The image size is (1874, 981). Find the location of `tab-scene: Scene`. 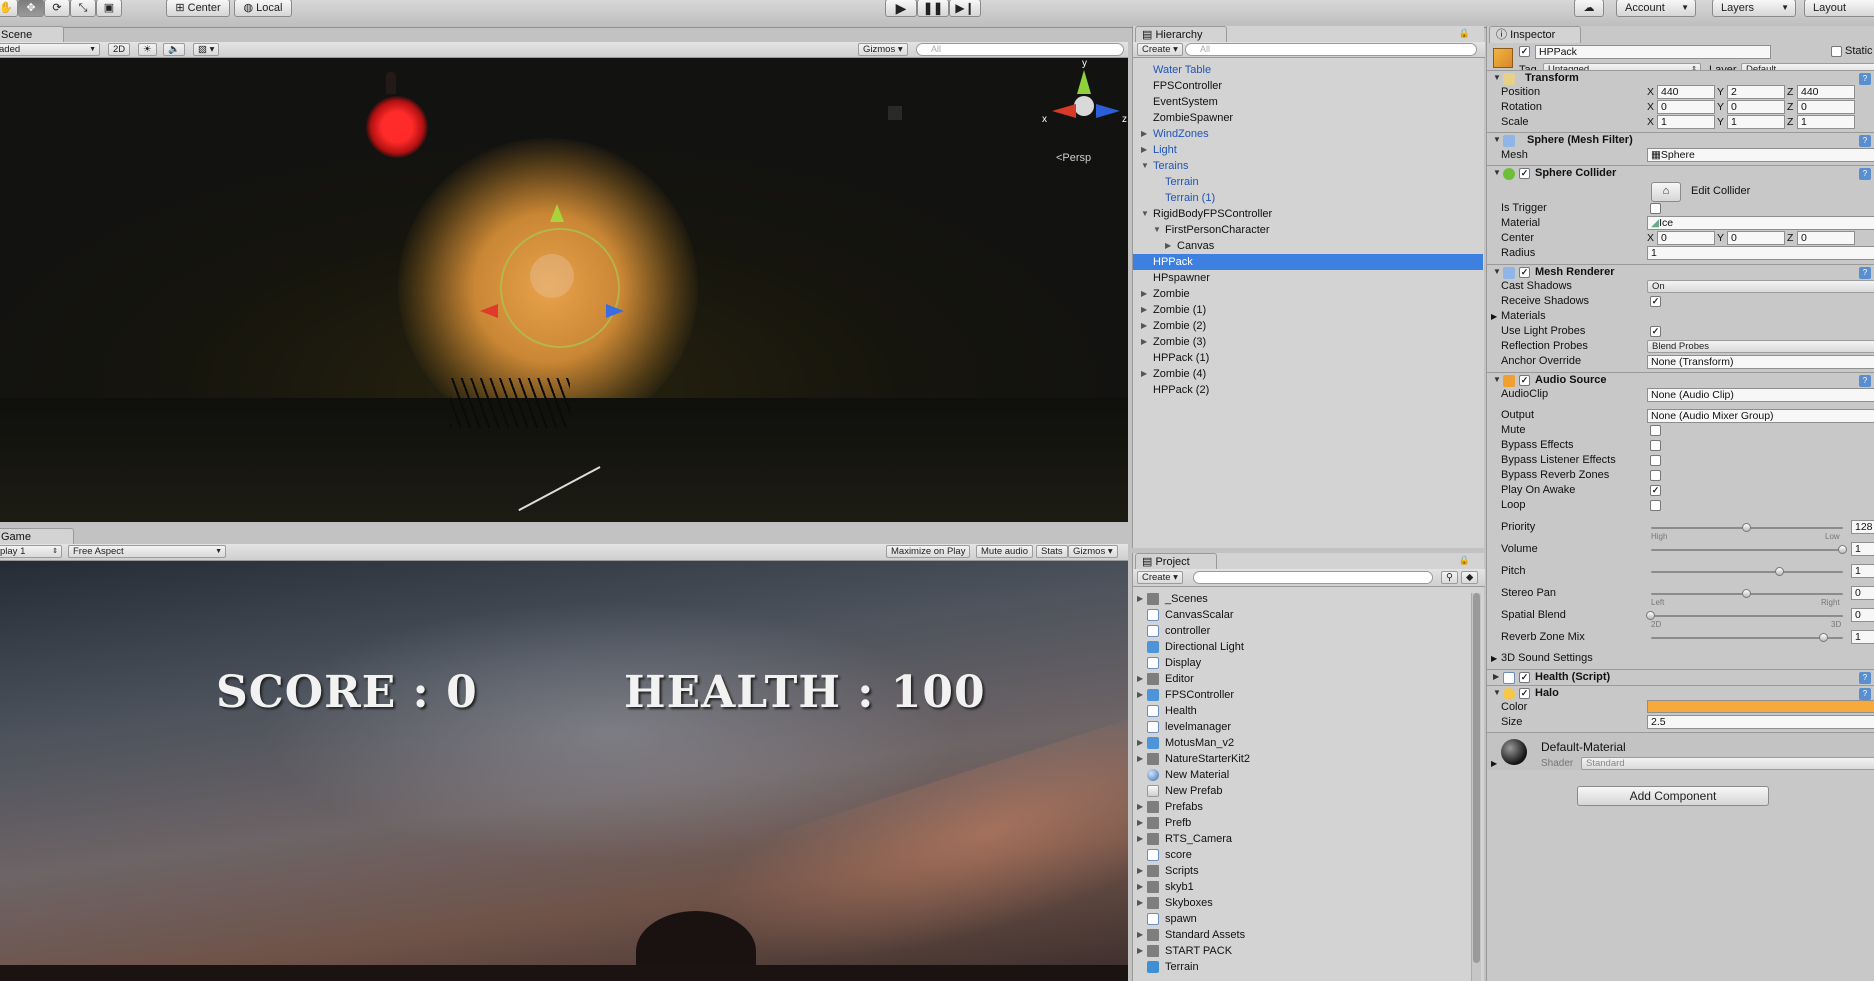

tab-scene: Scene is located at coordinates (32, 34).